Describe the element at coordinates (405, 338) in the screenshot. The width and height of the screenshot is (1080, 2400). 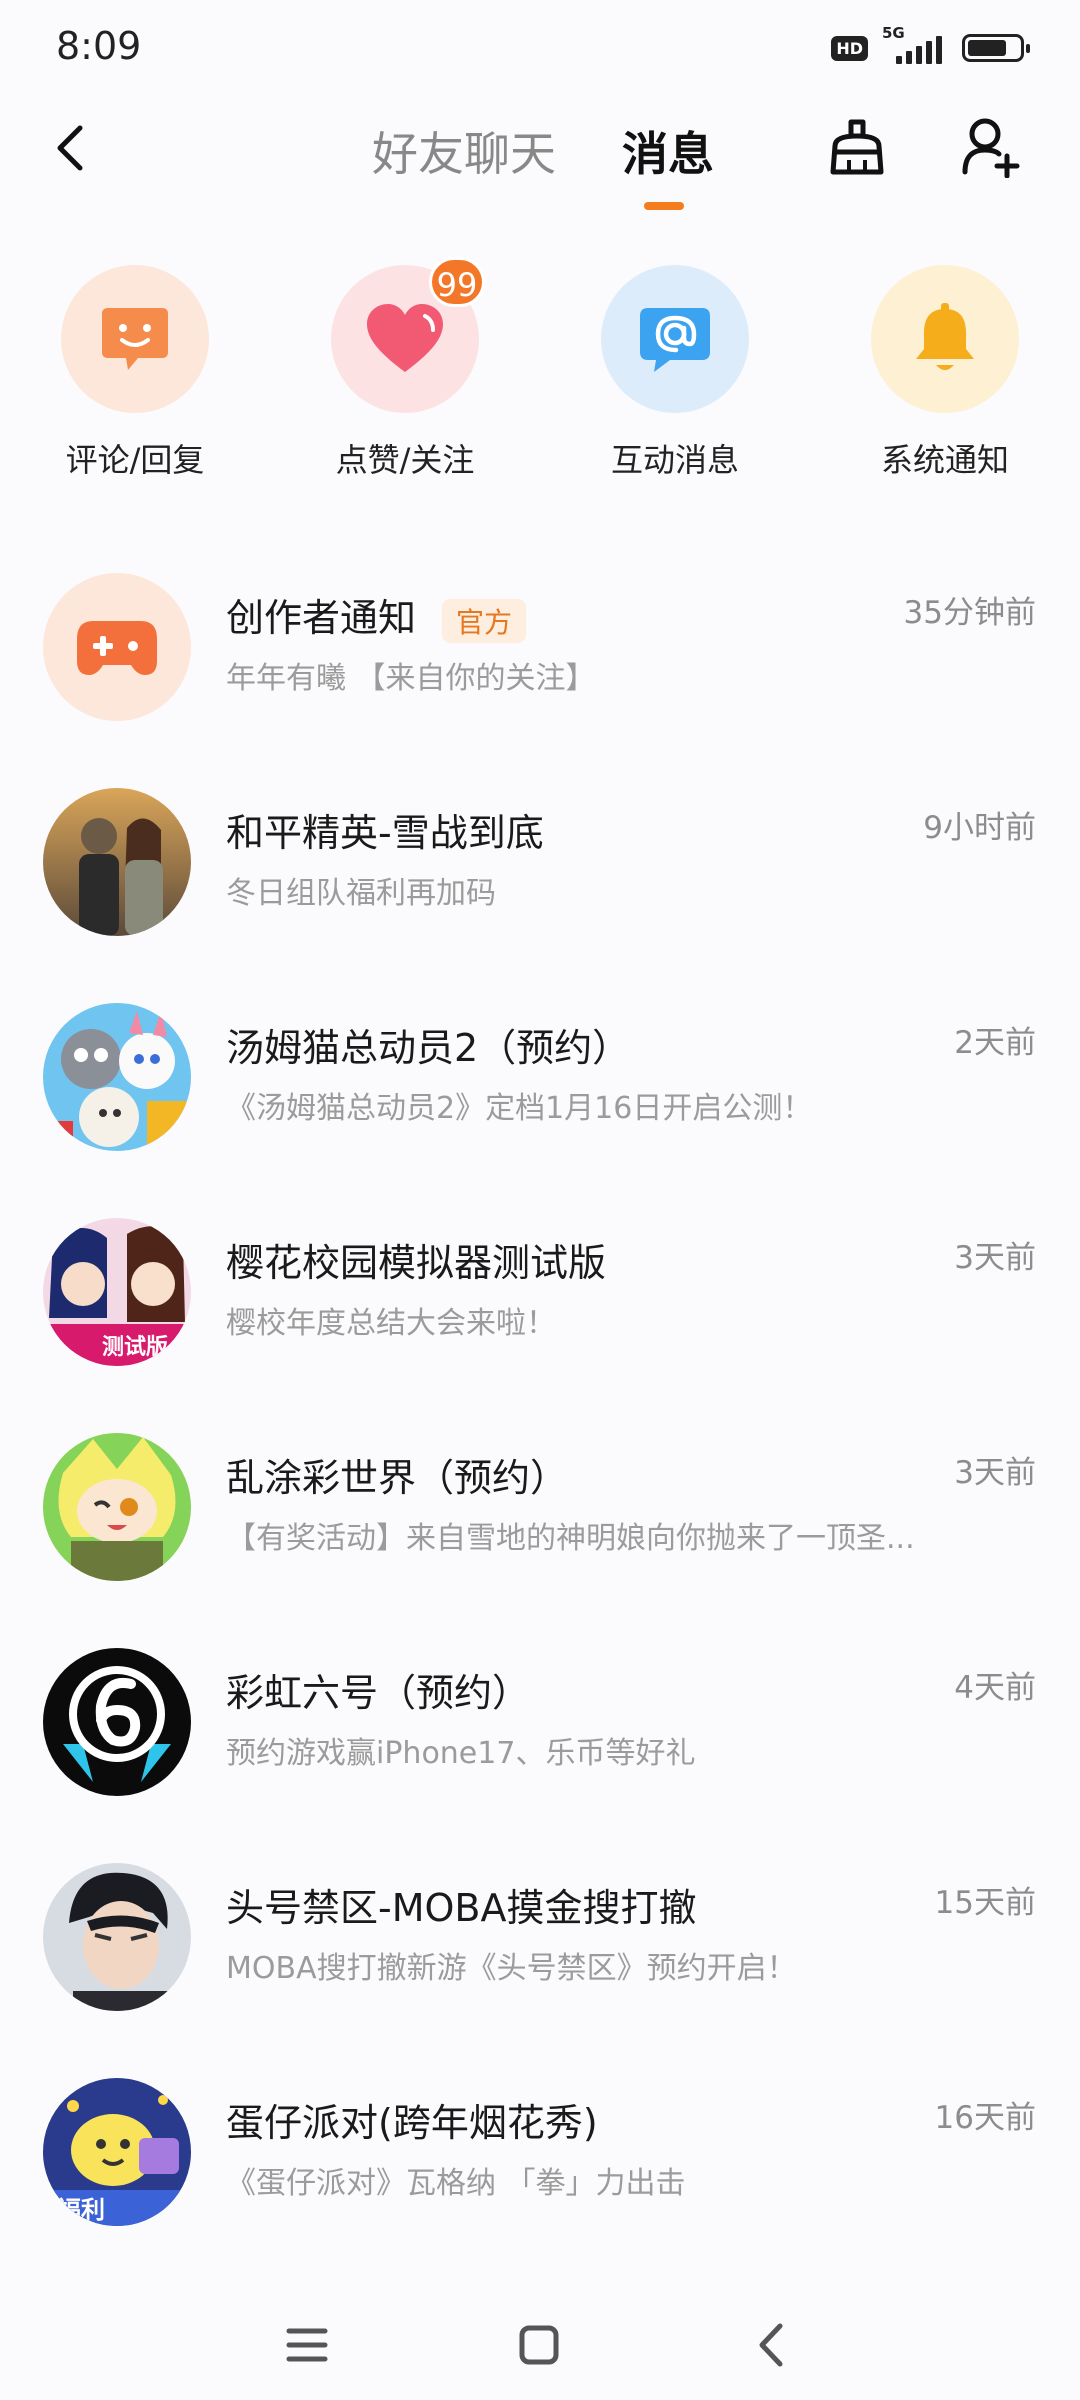
I see `heart-icon` at that location.